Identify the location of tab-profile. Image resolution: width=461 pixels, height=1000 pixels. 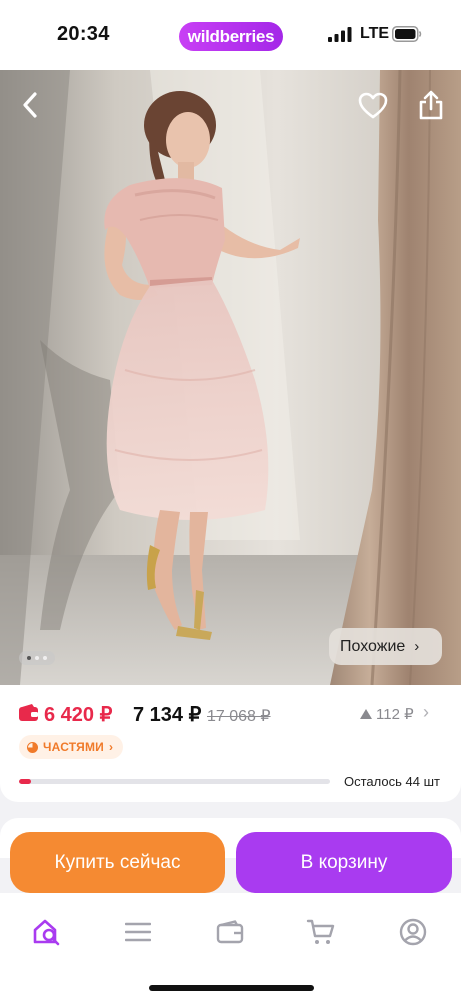
(413, 932).